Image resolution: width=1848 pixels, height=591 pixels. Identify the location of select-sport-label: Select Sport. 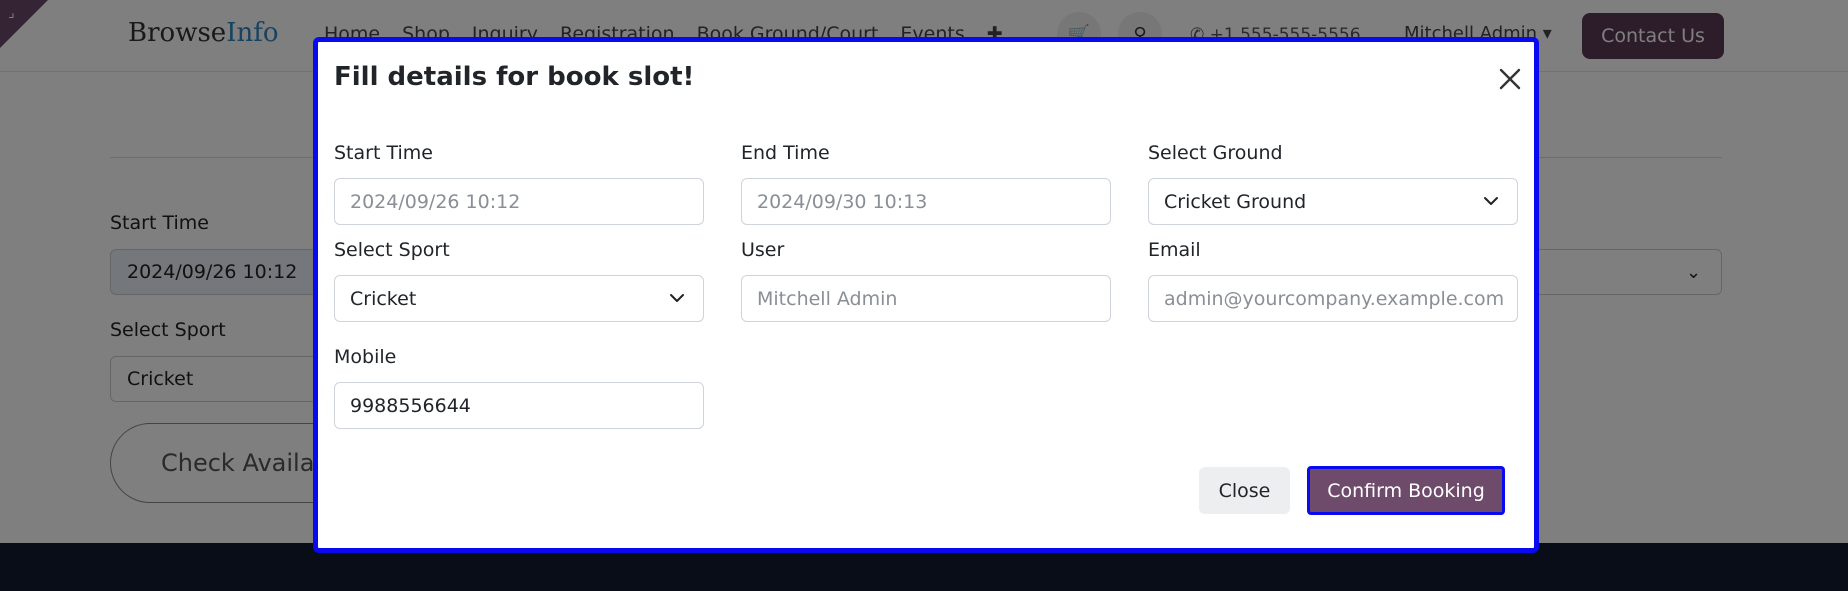
(392, 250).